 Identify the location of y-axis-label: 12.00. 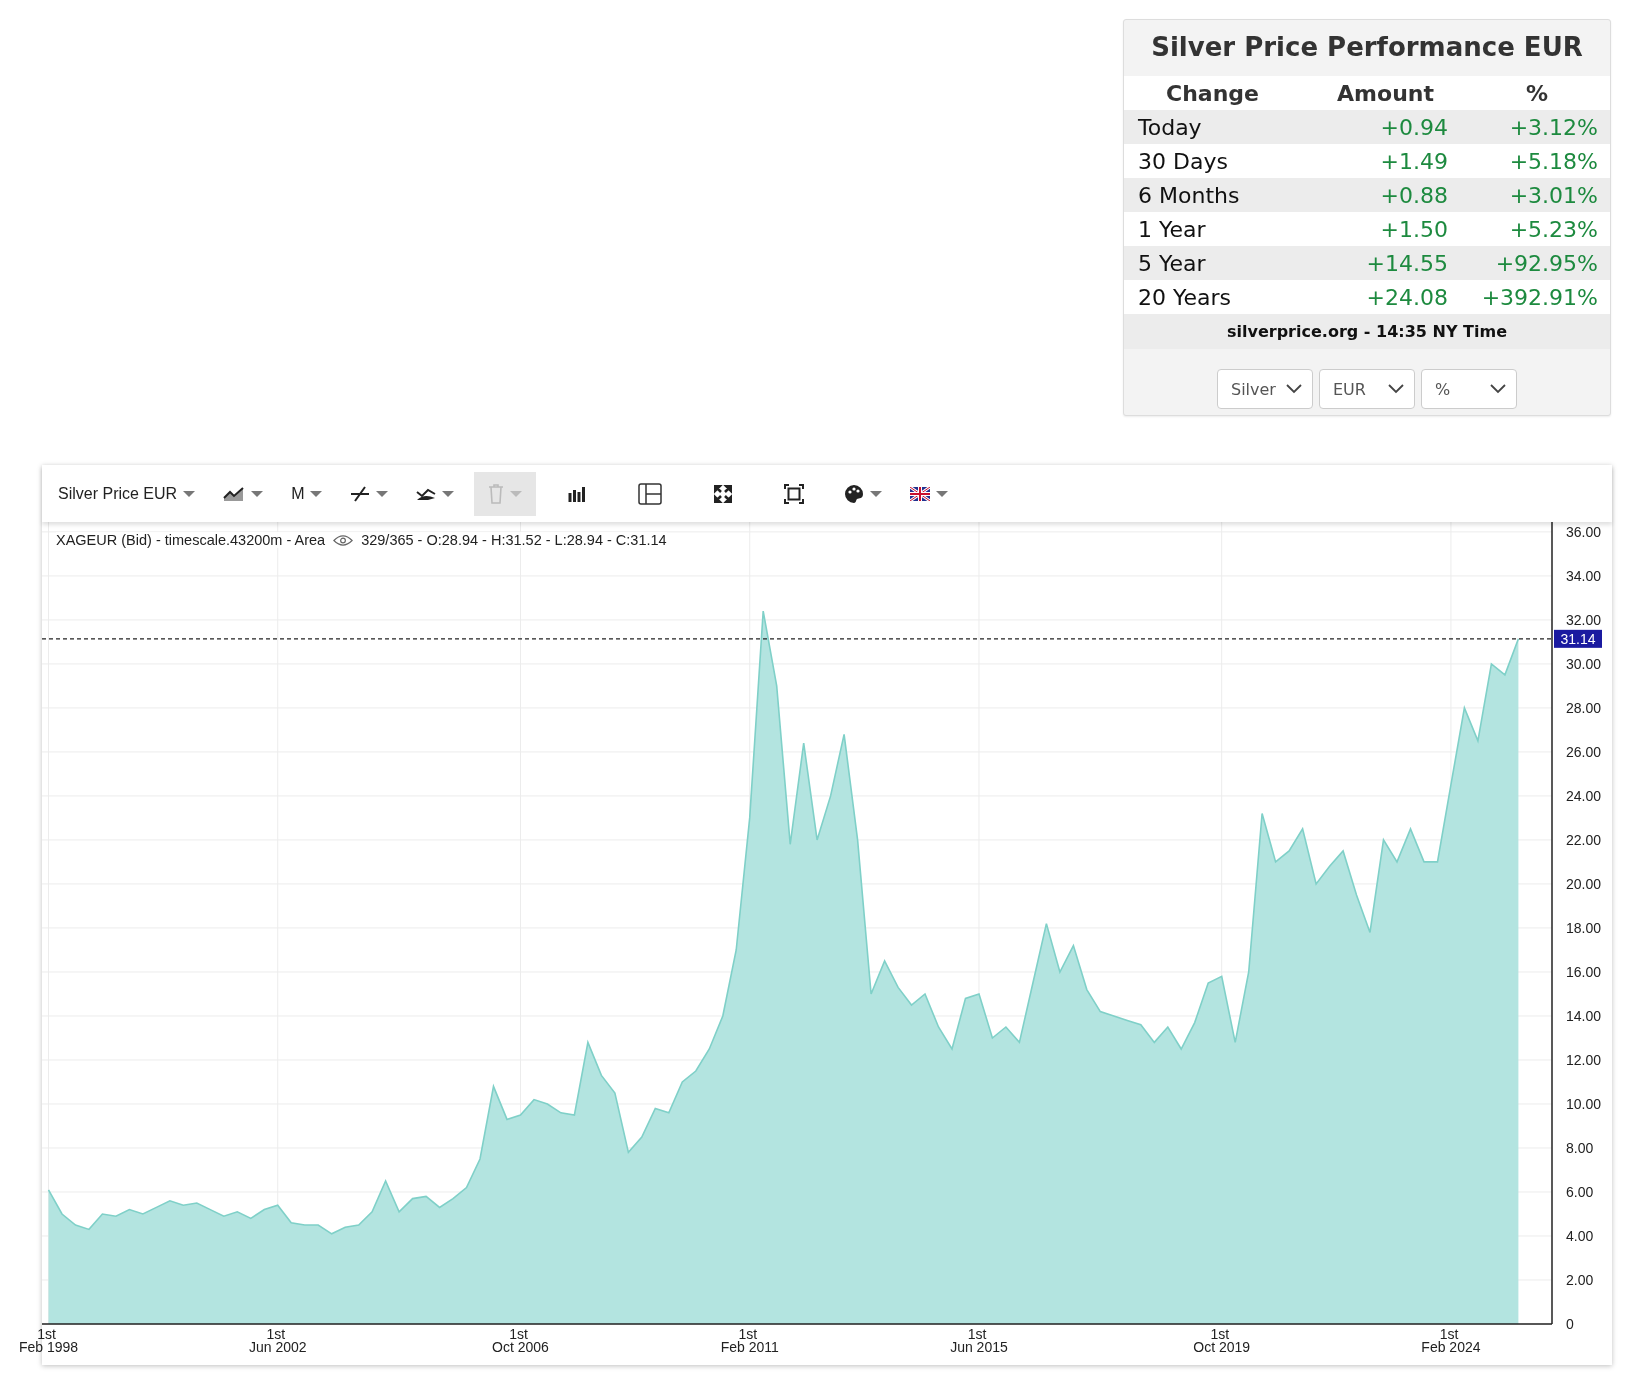
(1584, 1059).